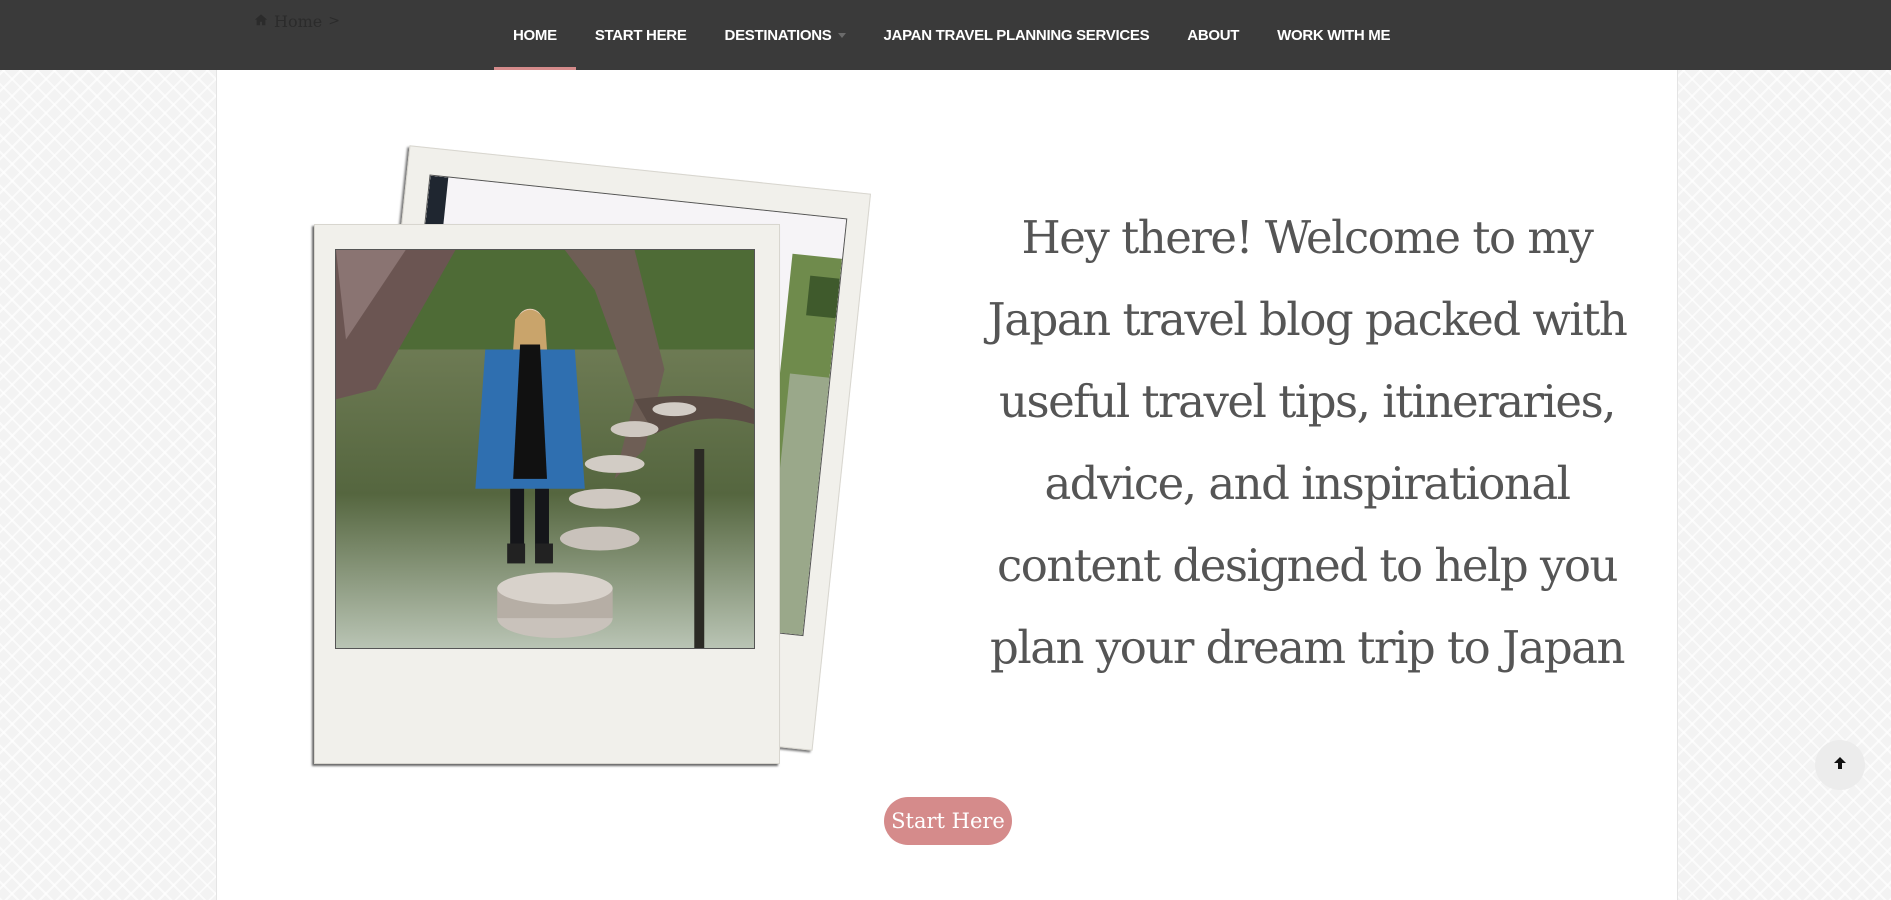  I want to click on nav-item-destinations: DESTINATIONS, so click(785, 35).